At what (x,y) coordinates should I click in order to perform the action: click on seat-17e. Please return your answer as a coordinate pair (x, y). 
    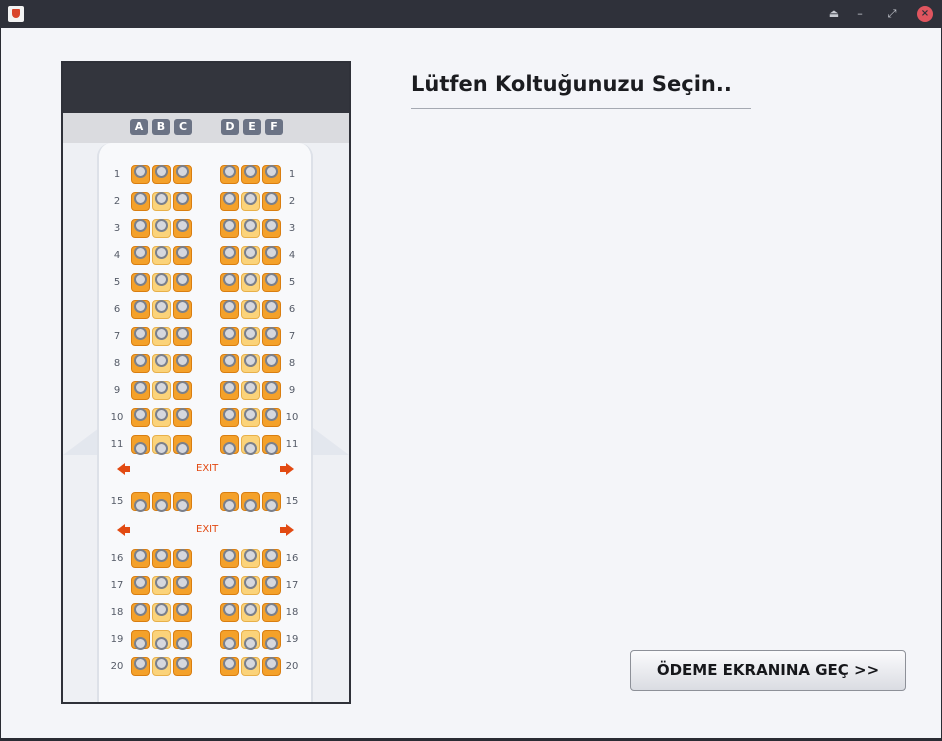
    Looking at the image, I should click on (250, 585).